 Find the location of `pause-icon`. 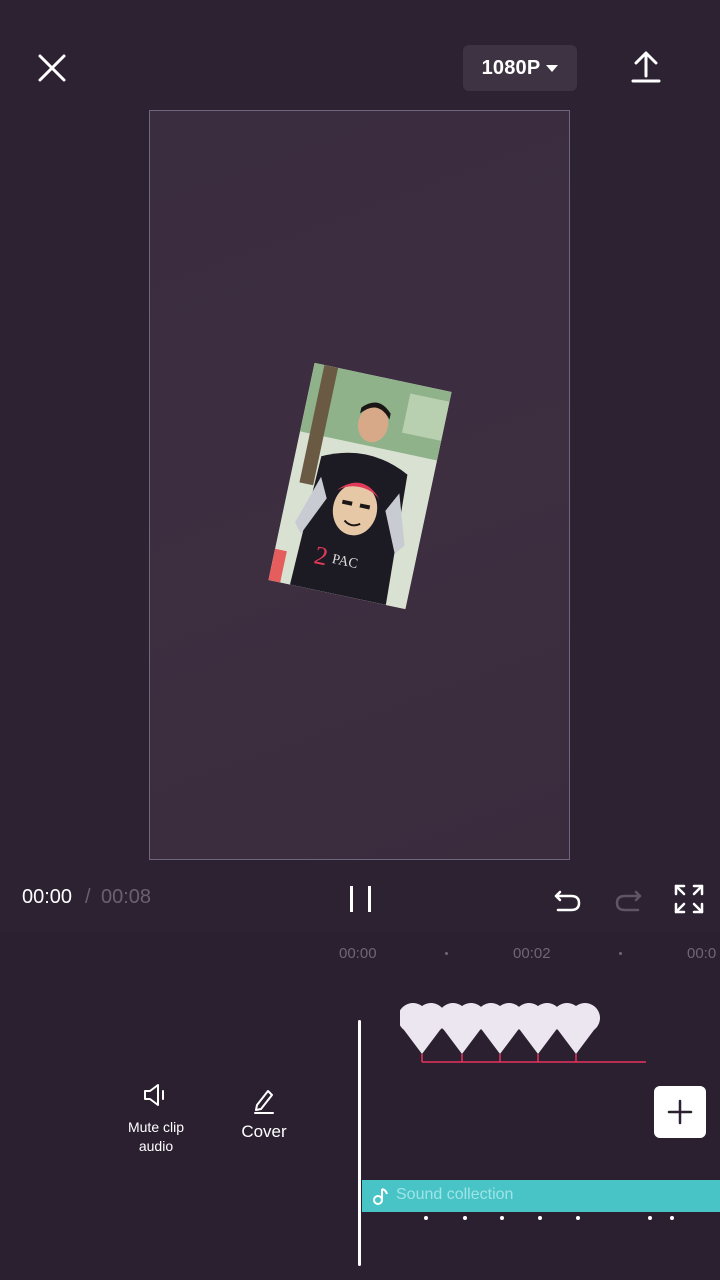

pause-icon is located at coordinates (360, 899).